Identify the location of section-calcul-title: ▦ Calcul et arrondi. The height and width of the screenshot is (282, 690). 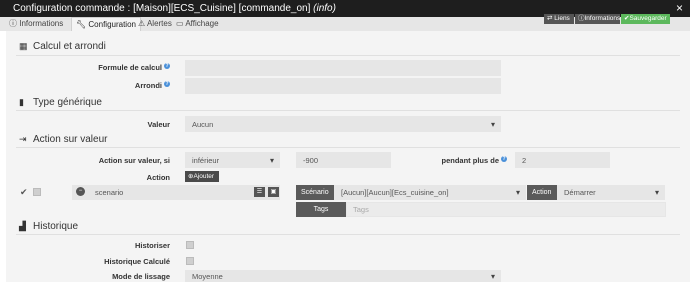
(62, 46).